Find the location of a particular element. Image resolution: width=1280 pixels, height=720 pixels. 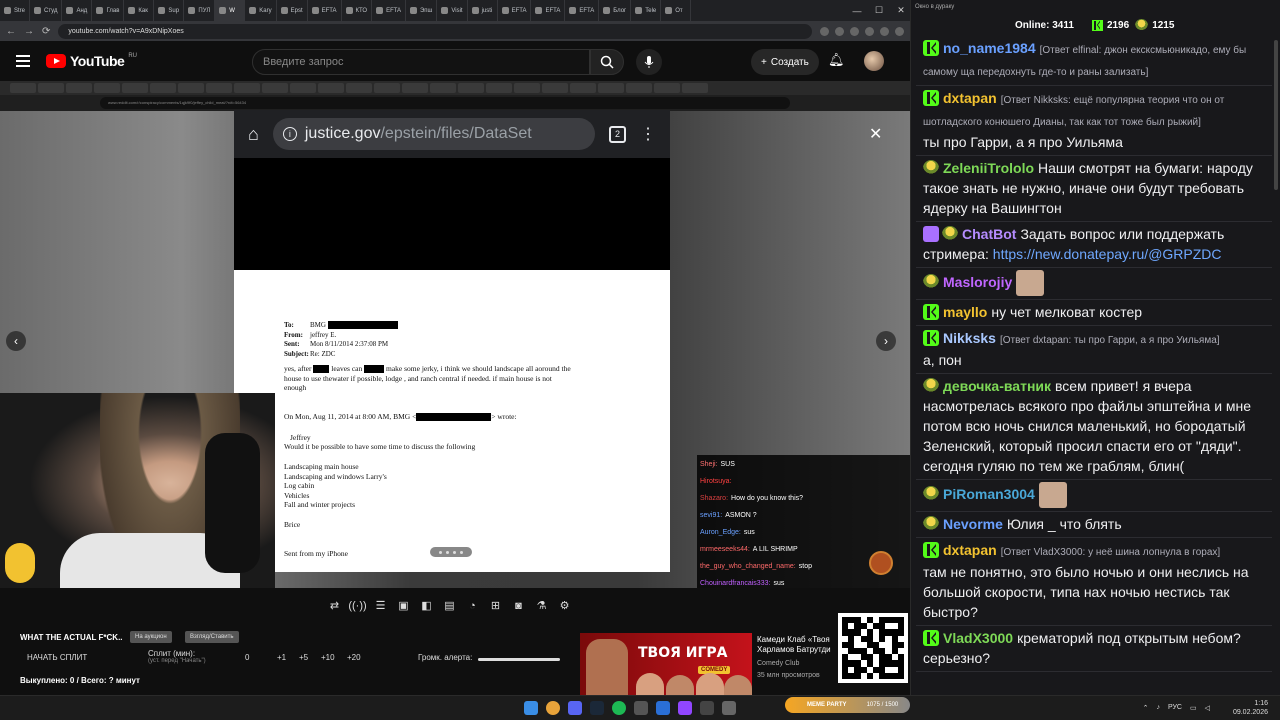

settings-gear-icon: ⚙ is located at coordinates (564, 605).